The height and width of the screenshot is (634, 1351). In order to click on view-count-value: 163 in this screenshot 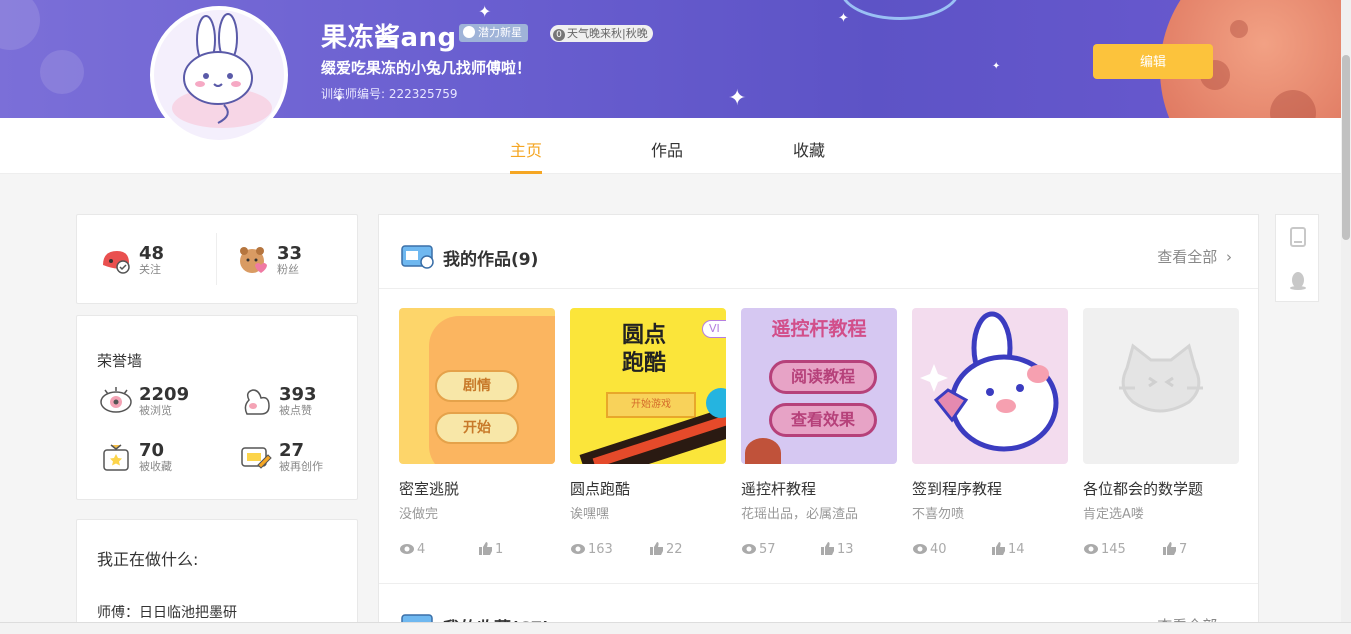, I will do `click(600, 549)`.